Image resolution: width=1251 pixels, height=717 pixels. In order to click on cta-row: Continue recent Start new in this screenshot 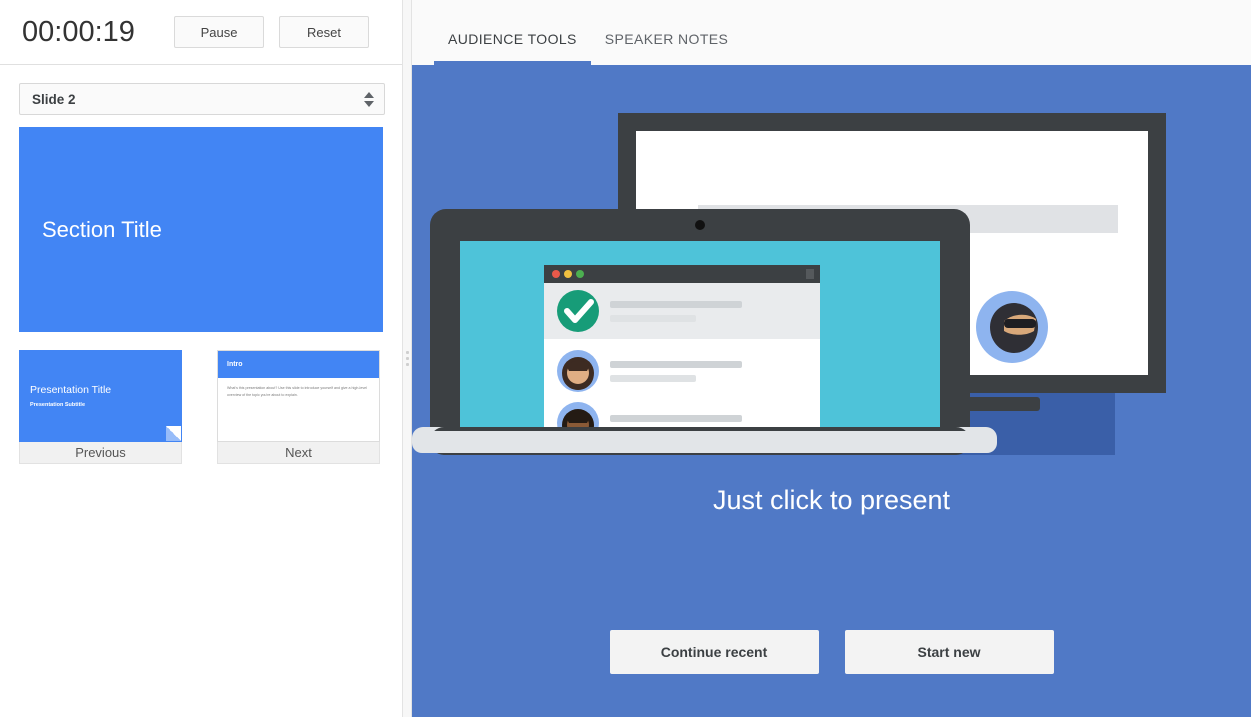, I will do `click(831, 652)`.